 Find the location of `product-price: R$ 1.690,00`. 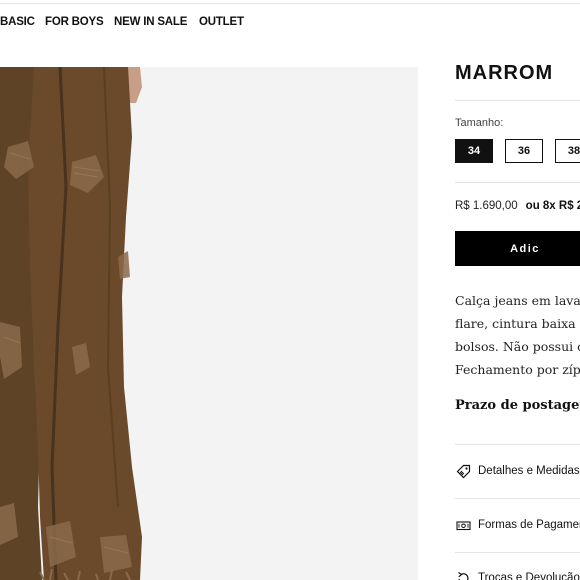

product-price: R$ 1.690,00 is located at coordinates (486, 206).